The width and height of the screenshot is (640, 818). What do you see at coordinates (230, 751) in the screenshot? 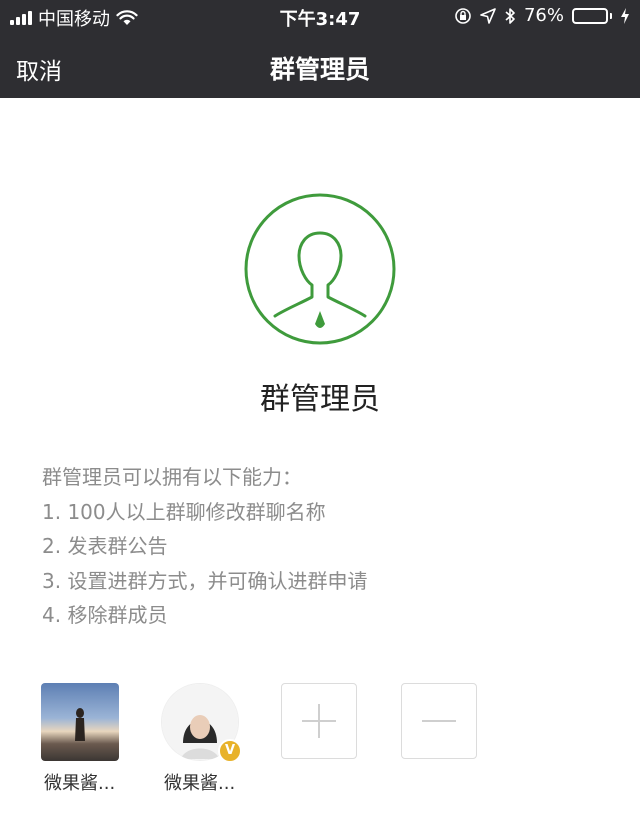
I see `verified-badge: V` at bounding box center [230, 751].